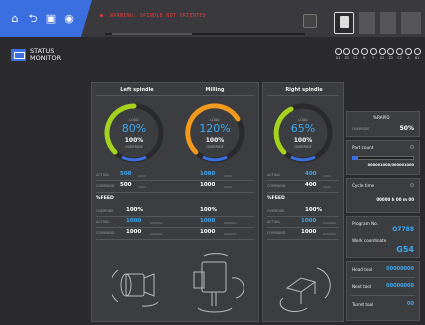  I want to click on turret-tool-title: Turret tool, so click(363, 304).